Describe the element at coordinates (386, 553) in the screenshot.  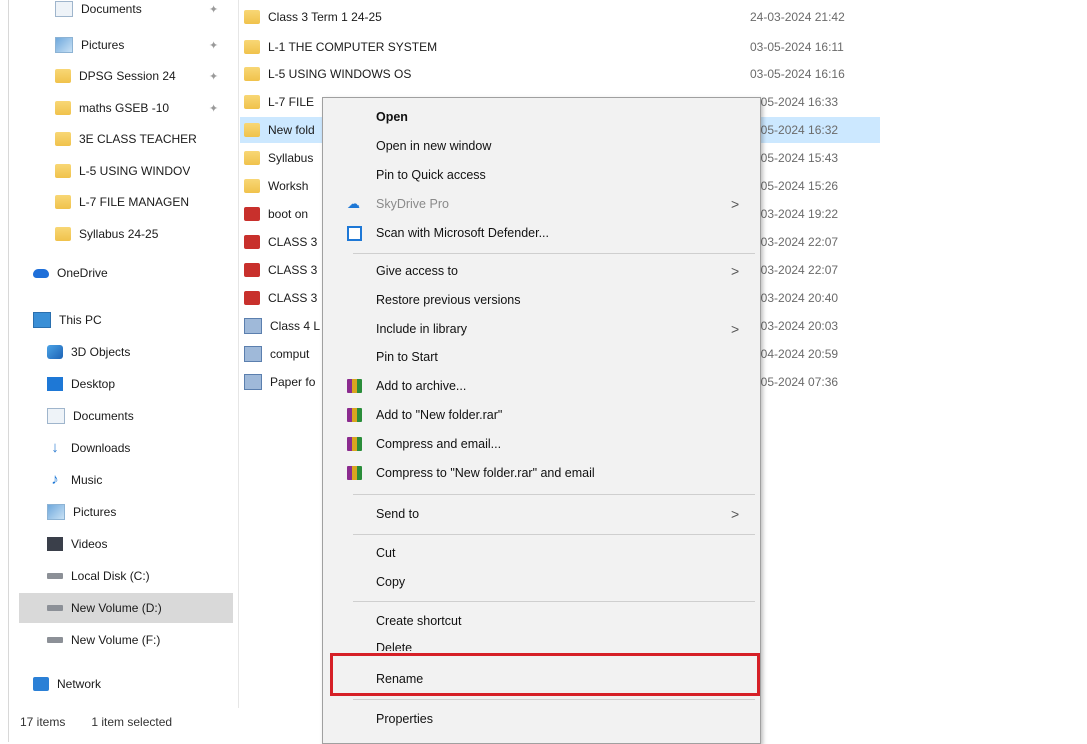
I see `menu-item-label: Cut` at that location.